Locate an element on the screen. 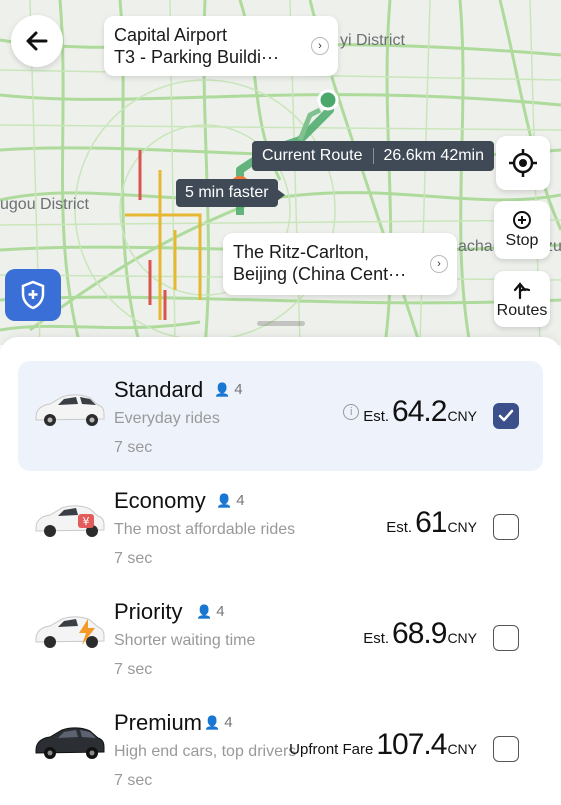  dropoff-detail: Beijing (China Cent··· is located at coordinates (320, 274).